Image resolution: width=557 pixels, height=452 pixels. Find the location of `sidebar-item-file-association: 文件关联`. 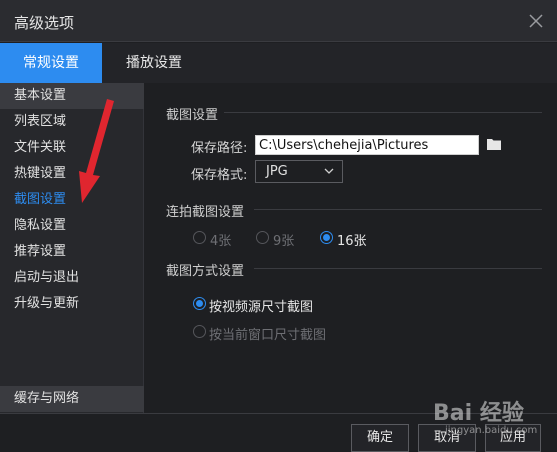

sidebar-item-file-association: 文件关联 is located at coordinates (72, 148).